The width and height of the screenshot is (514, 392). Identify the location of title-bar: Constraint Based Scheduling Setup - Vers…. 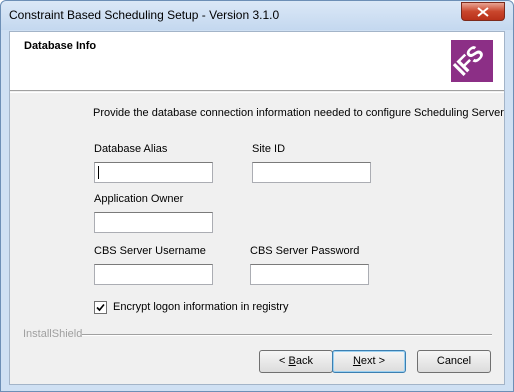
(257, 15).